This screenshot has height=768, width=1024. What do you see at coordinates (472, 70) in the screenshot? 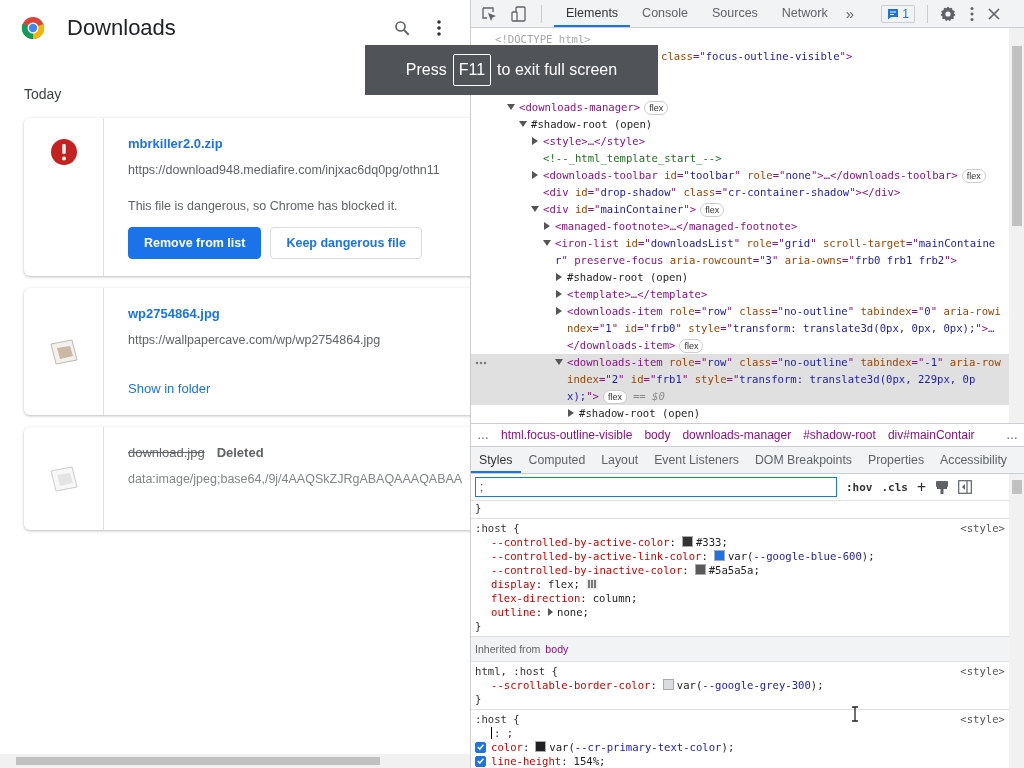
I see `key-label: F11` at bounding box center [472, 70].